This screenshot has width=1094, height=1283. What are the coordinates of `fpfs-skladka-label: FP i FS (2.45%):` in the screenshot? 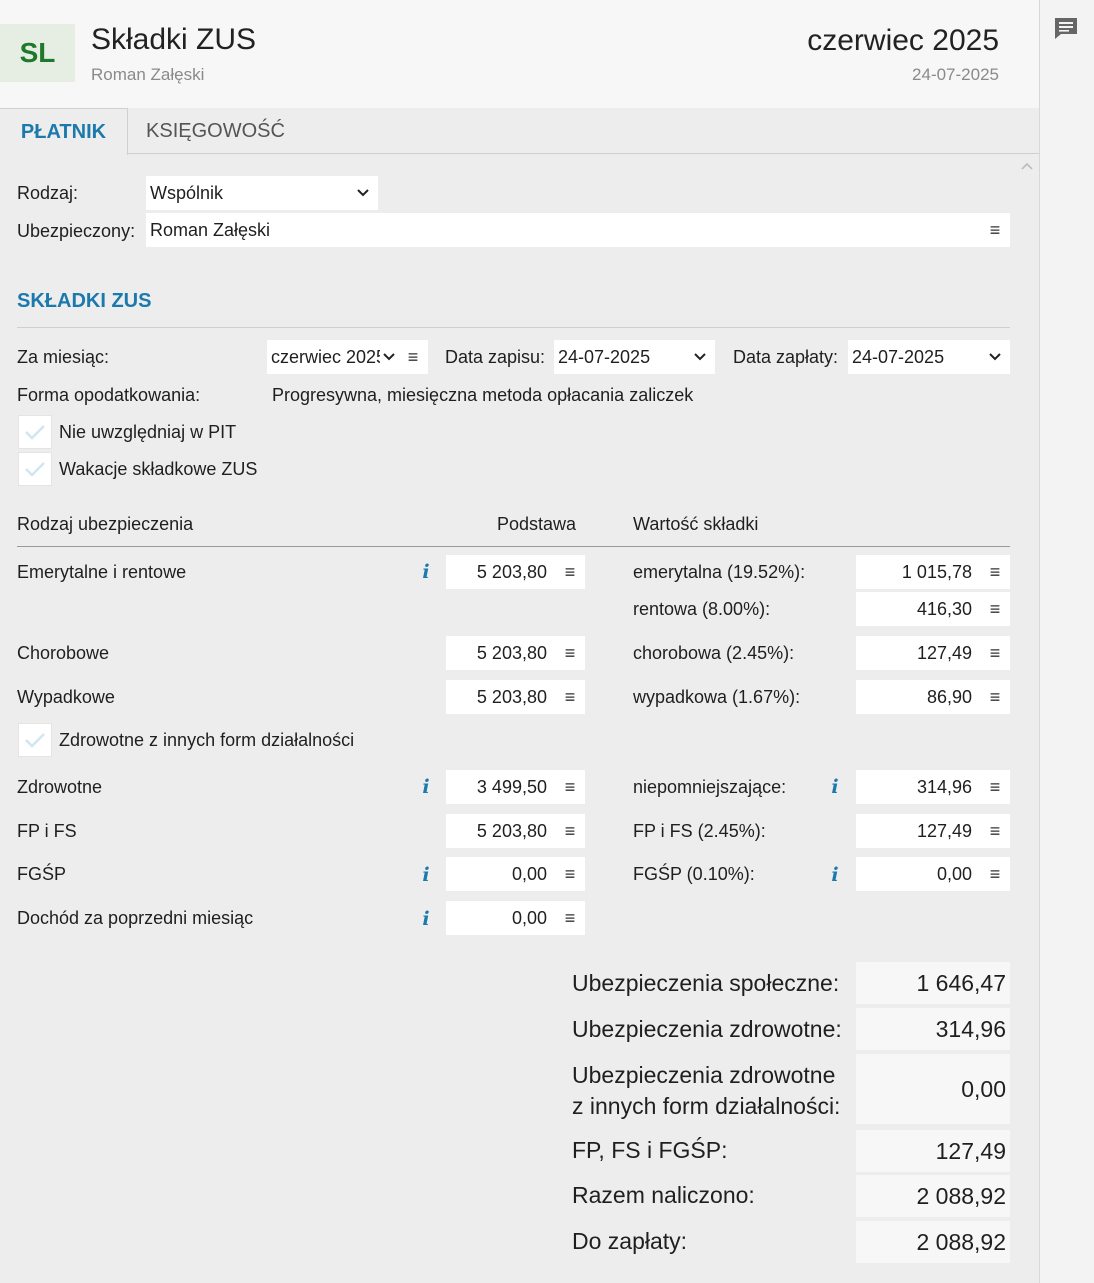 It's located at (699, 831).